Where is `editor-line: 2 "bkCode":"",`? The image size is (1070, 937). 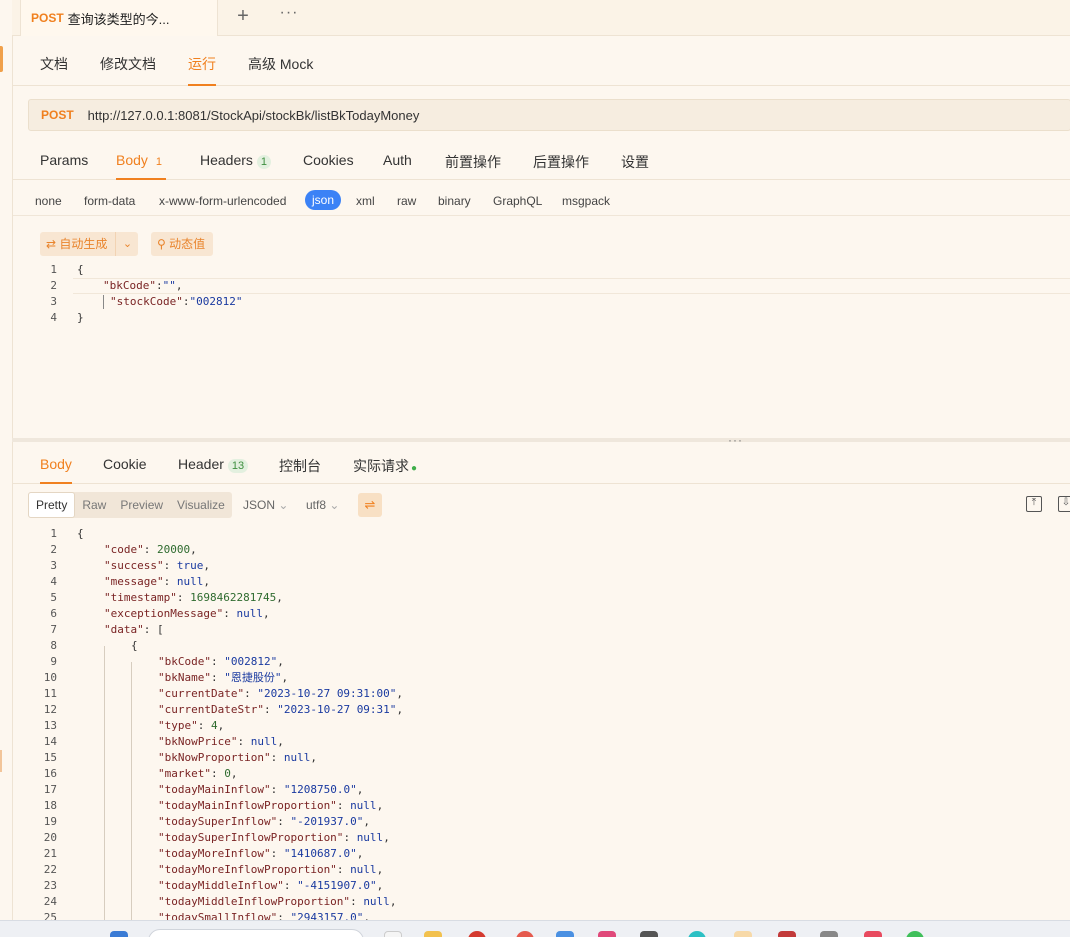 editor-line: 2 "bkCode":"", is located at coordinates (541, 286).